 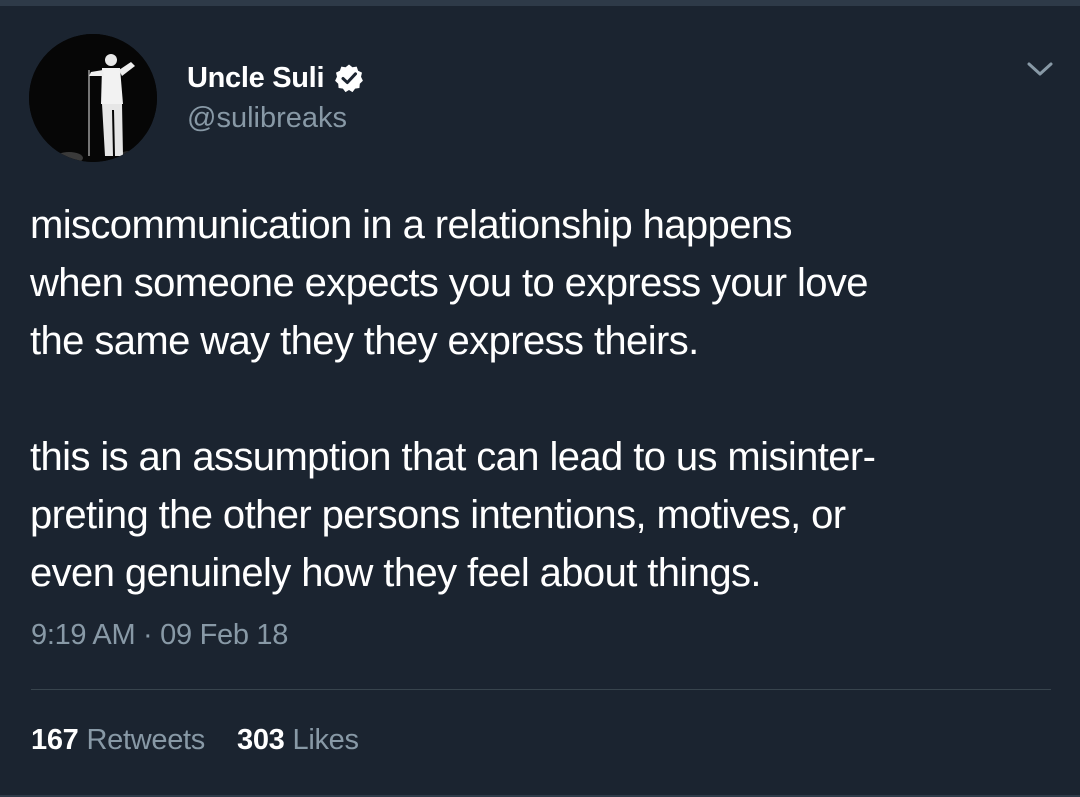 I want to click on display-name: Uncle Suli, so click(x=256, y=78).